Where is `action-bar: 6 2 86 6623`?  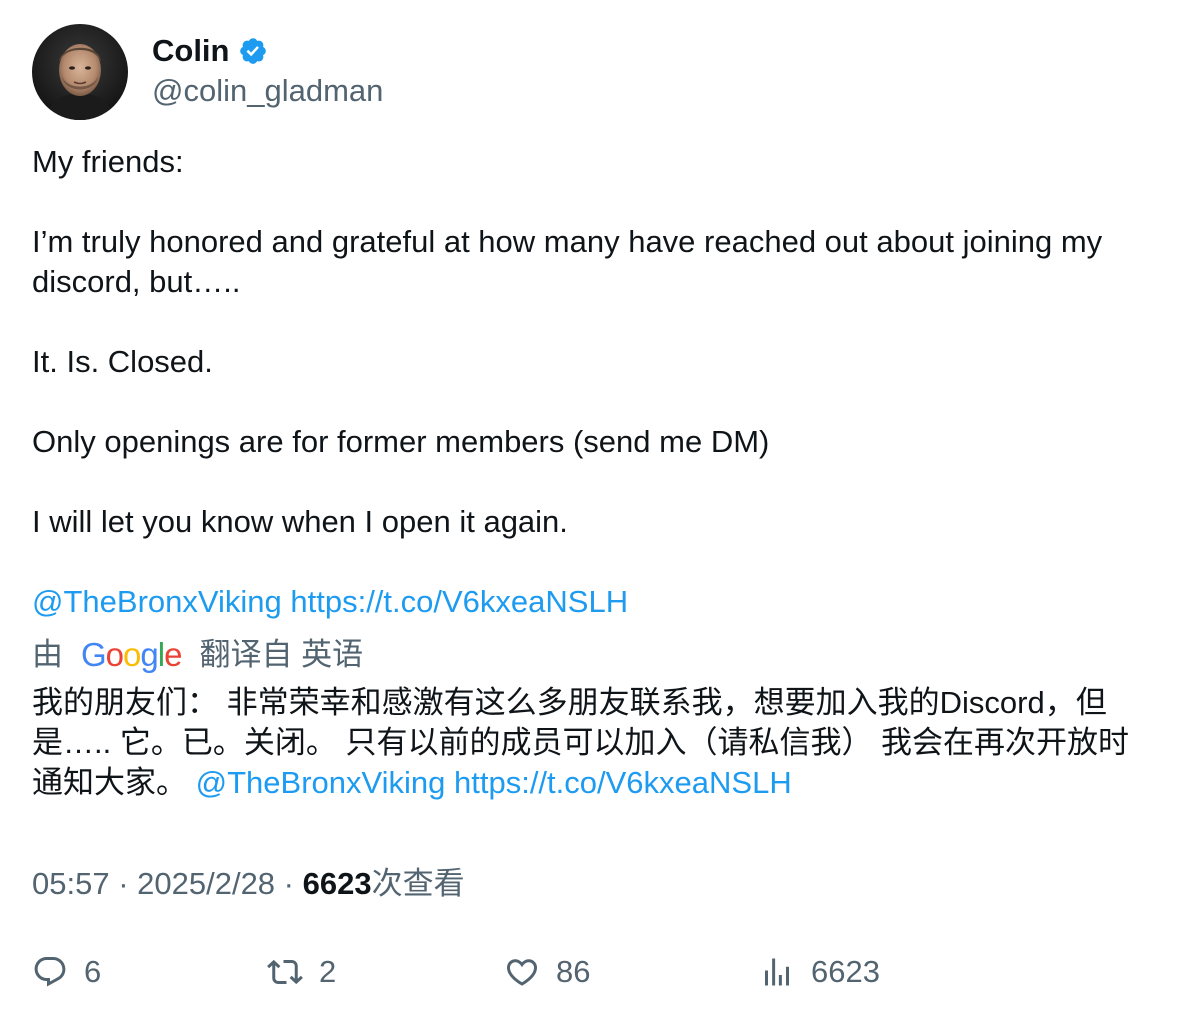
action-bar: 6 2 86 6623 is located at coordinates (598, 972).